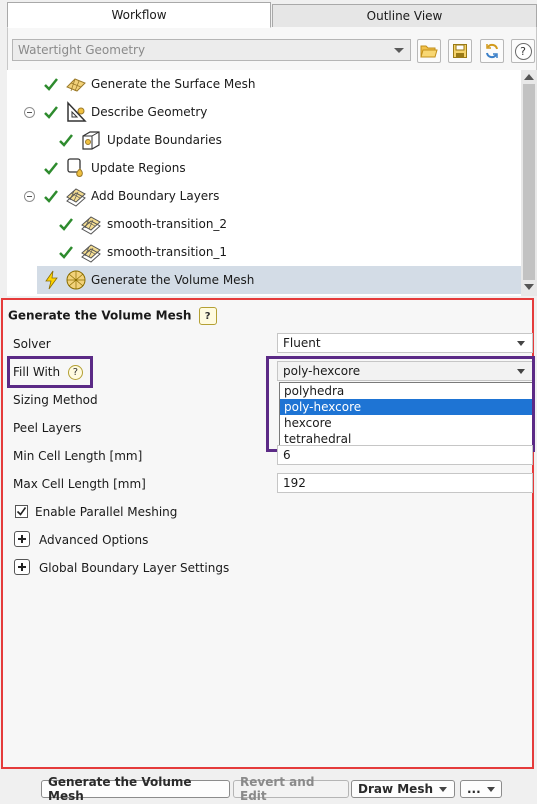  Describe the element at coordinates (167, 224) in the screenshot. I see `tree-item-label: smooth-transition_2` at that location.